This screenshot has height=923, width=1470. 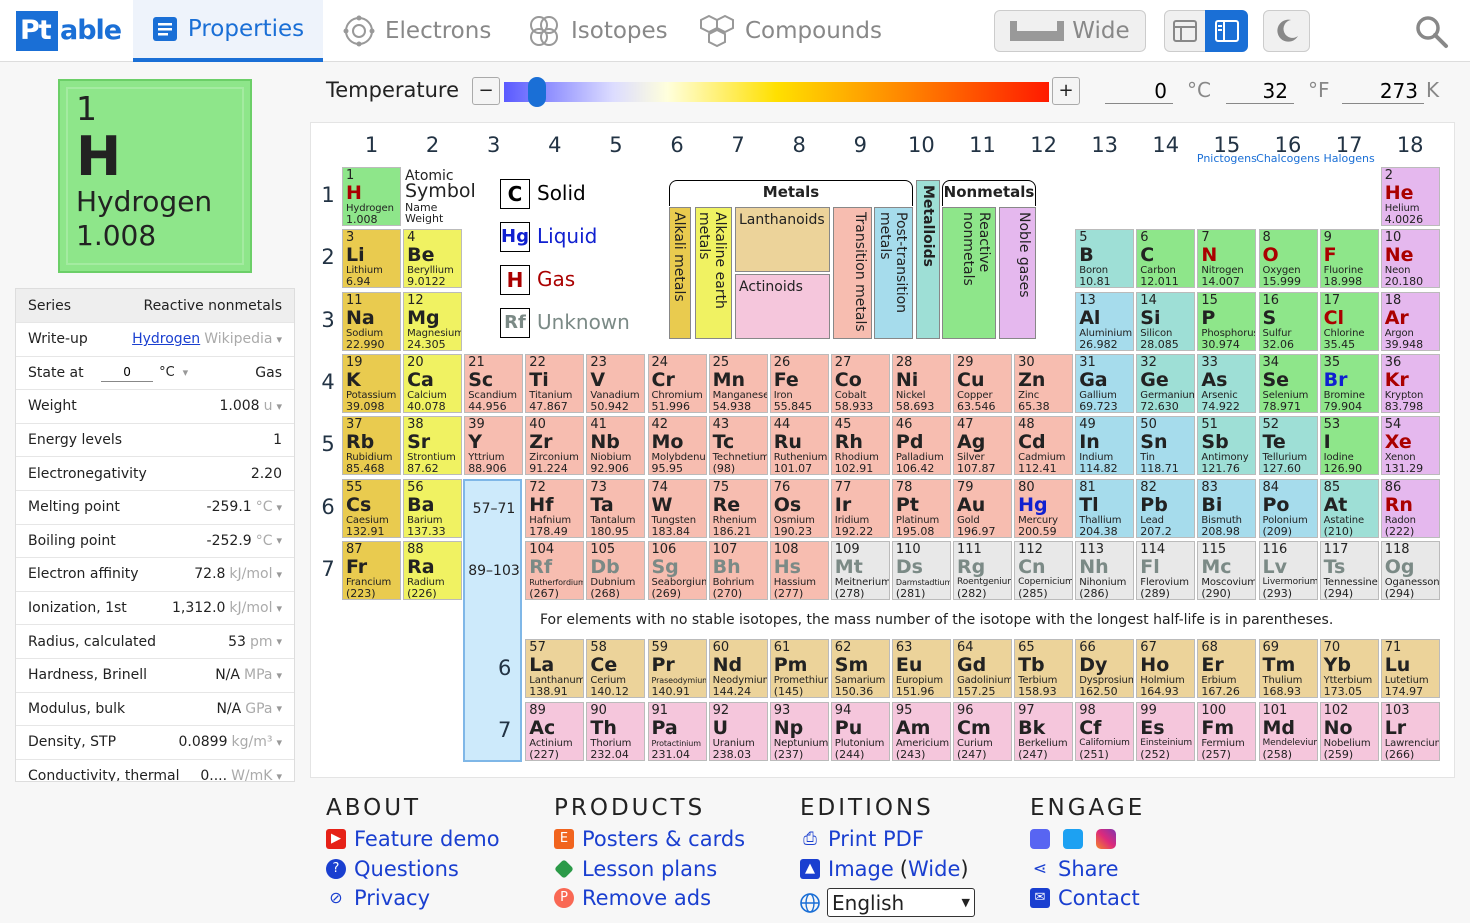 What do you see at coordinates (1227, 259) in the screenshot?
I see `element-cell: 7 N Nitrogen 14.007` at bounding box center [1227, 259].